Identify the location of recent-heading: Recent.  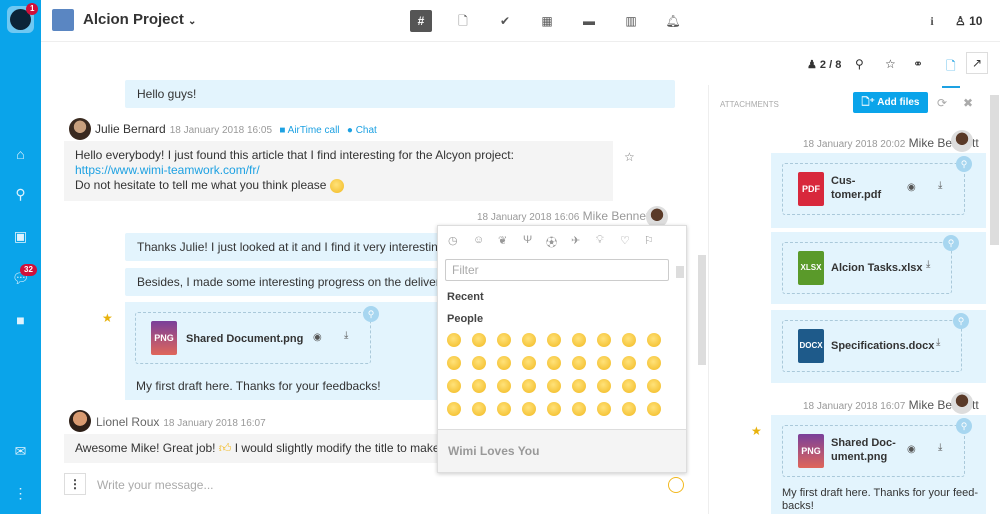
(465, 297).